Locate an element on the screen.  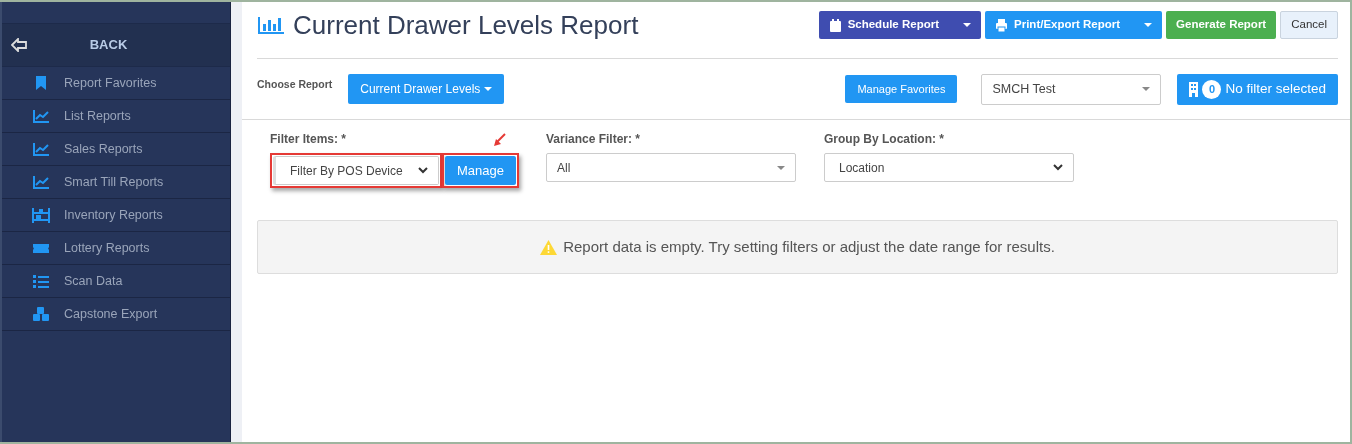
calendar-icon is located at coordinates (835, 25).